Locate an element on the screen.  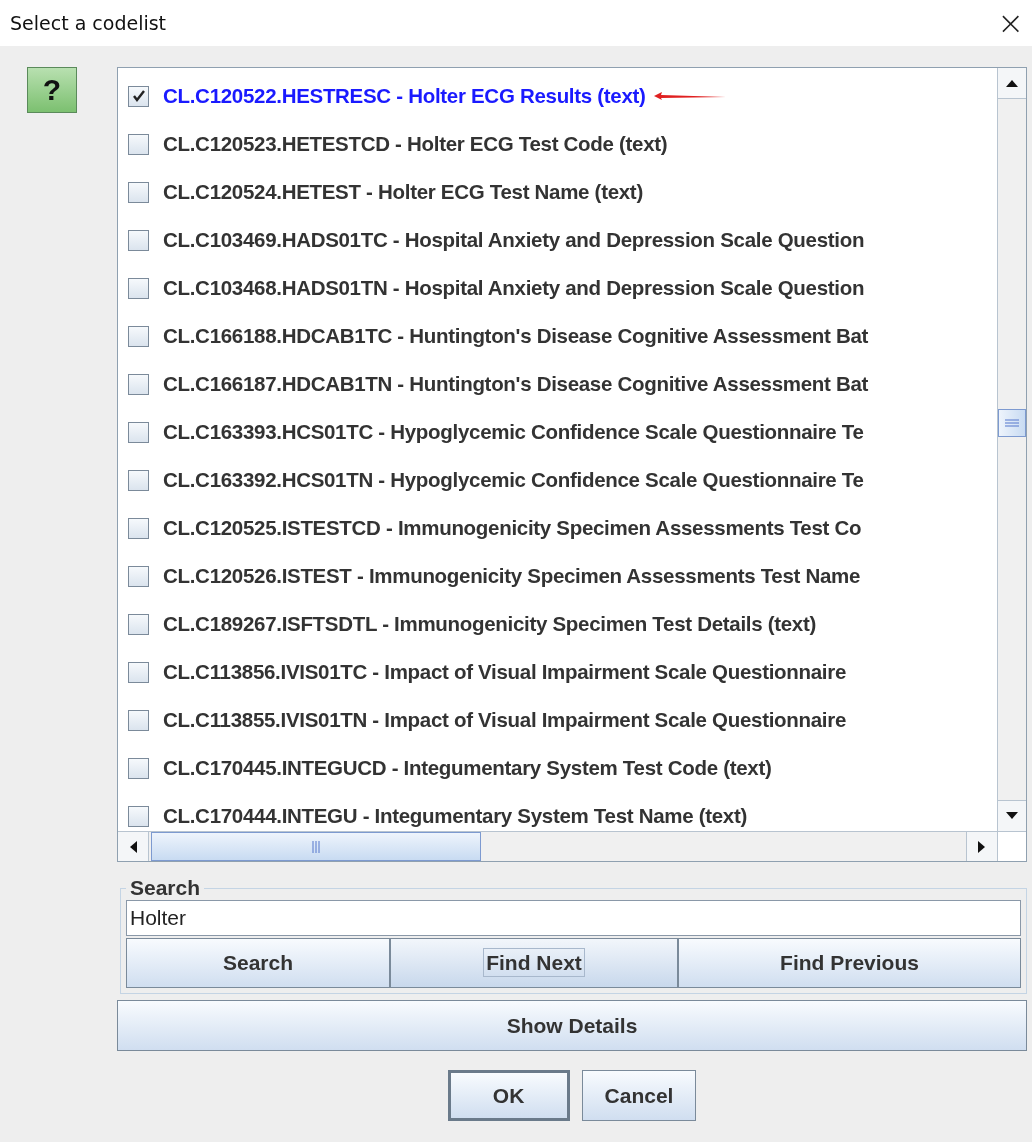
window-title: Select a codelist is located at coordinates (88, 23).